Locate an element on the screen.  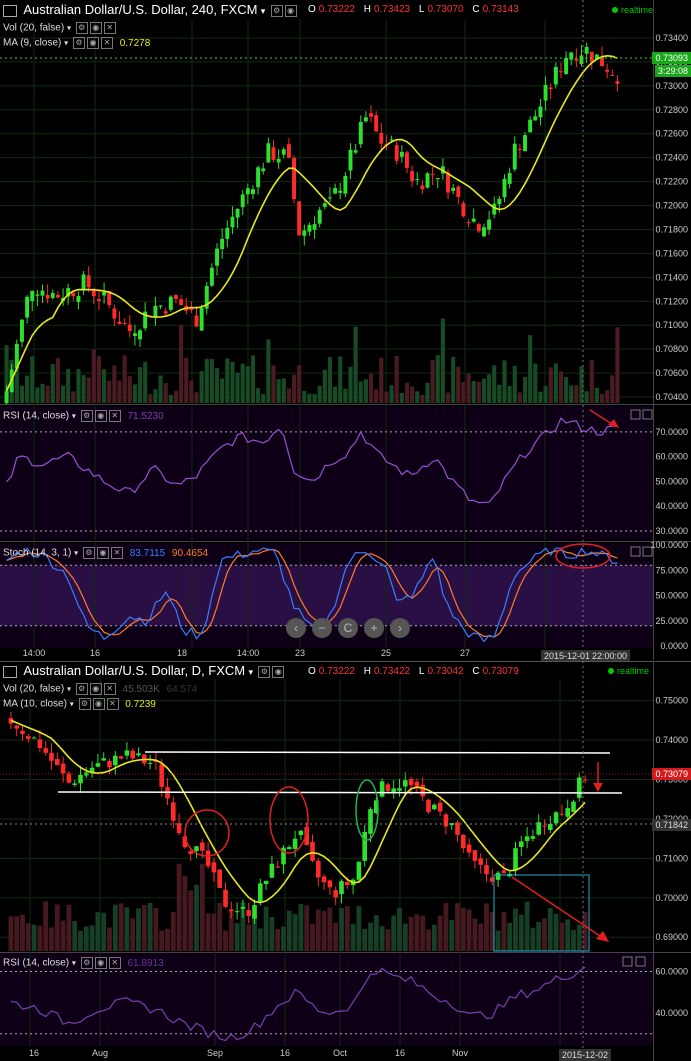
ma-close-icon: ✕ is located at coordinates (106, 43).